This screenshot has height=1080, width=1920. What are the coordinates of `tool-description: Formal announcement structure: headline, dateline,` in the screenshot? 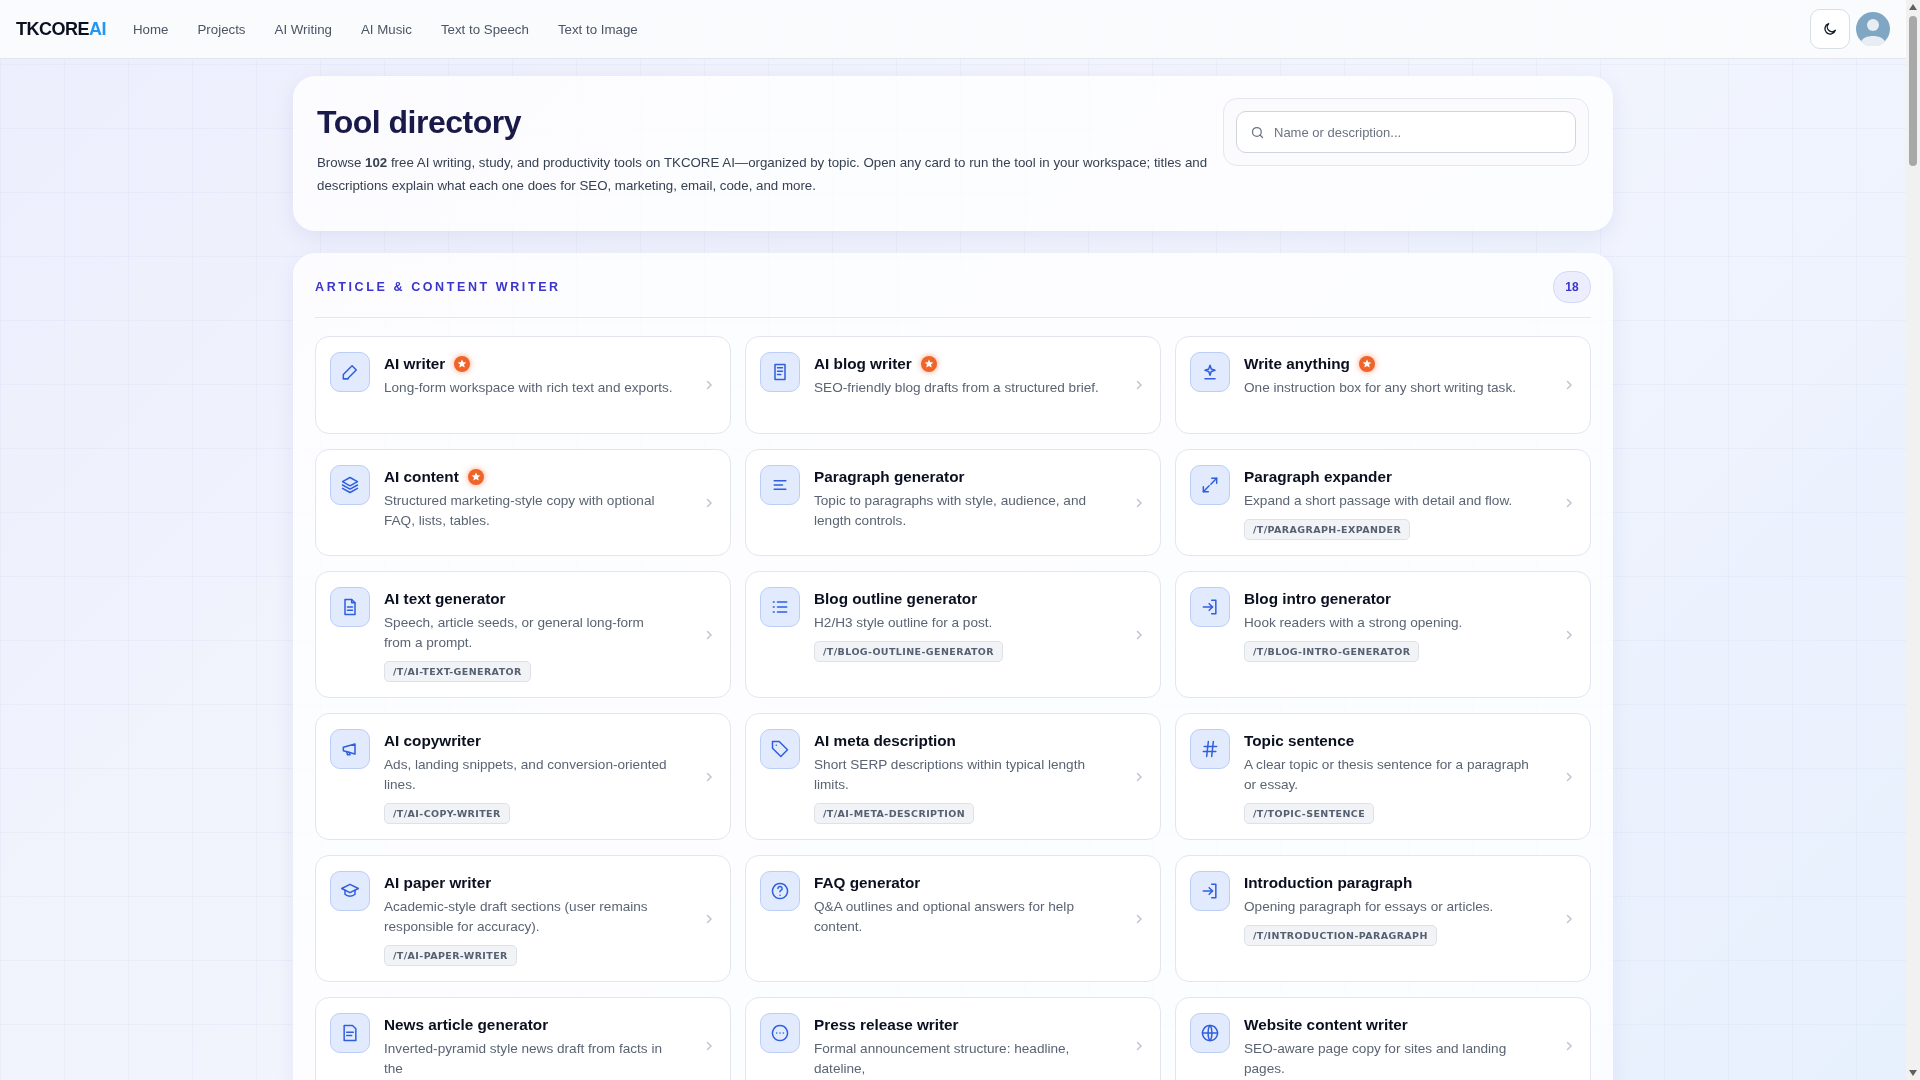 It's located at (942, 1059).